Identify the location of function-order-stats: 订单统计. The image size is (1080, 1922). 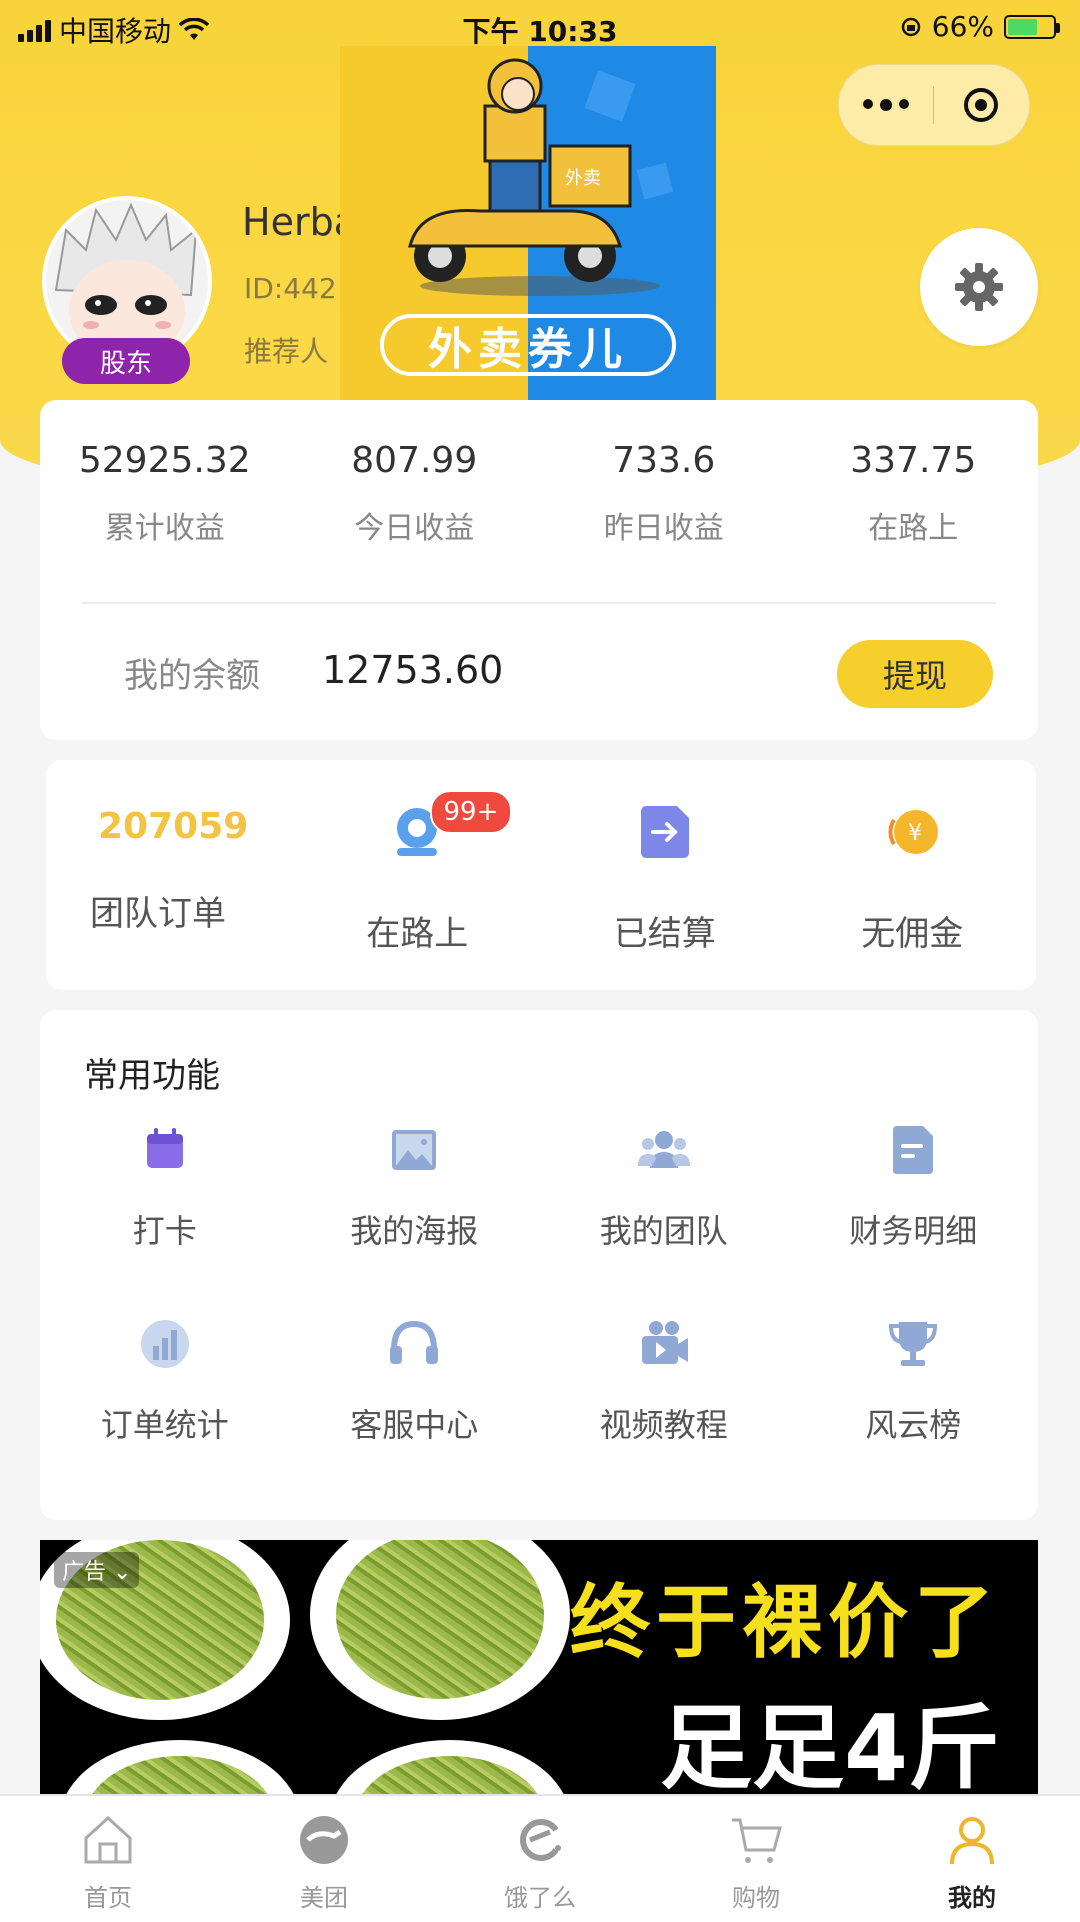
(165, 1380).